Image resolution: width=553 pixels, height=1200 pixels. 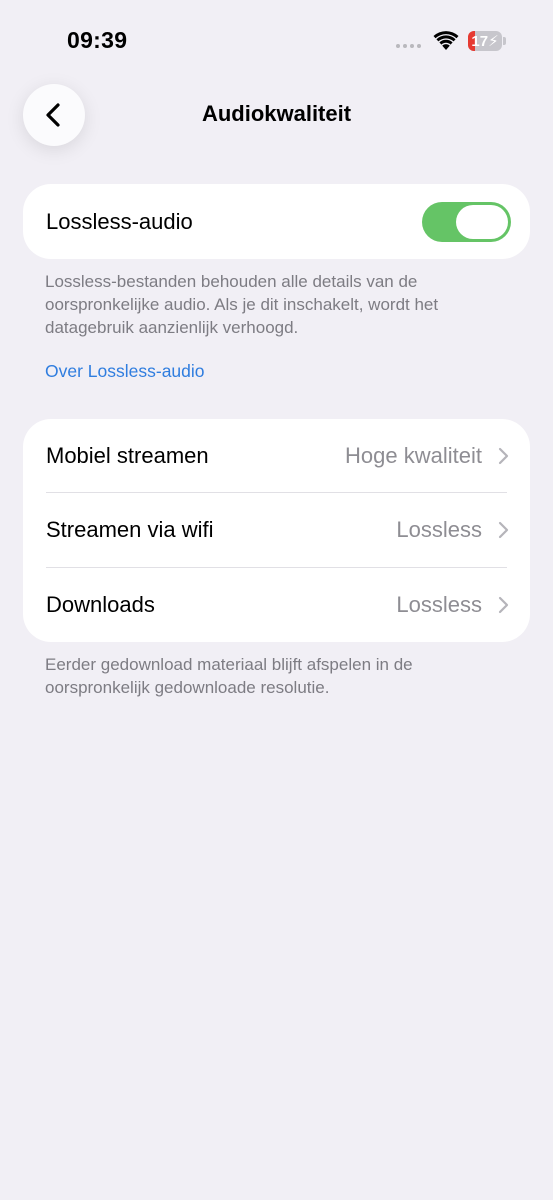 I want to click on battery-icon: 17⚡, so click(x=485, y=41).